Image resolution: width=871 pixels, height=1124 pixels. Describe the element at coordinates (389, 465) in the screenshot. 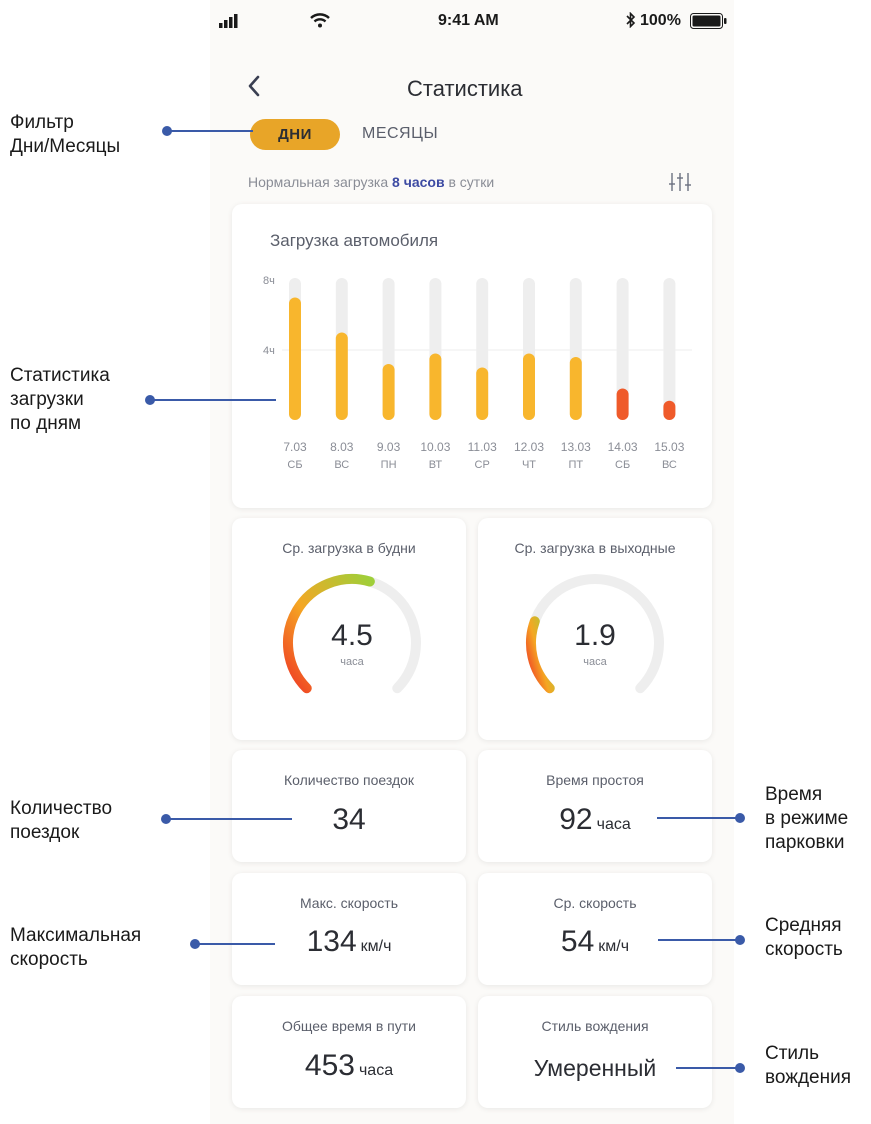

I see `x-tick-weekday: ПН` at that location.